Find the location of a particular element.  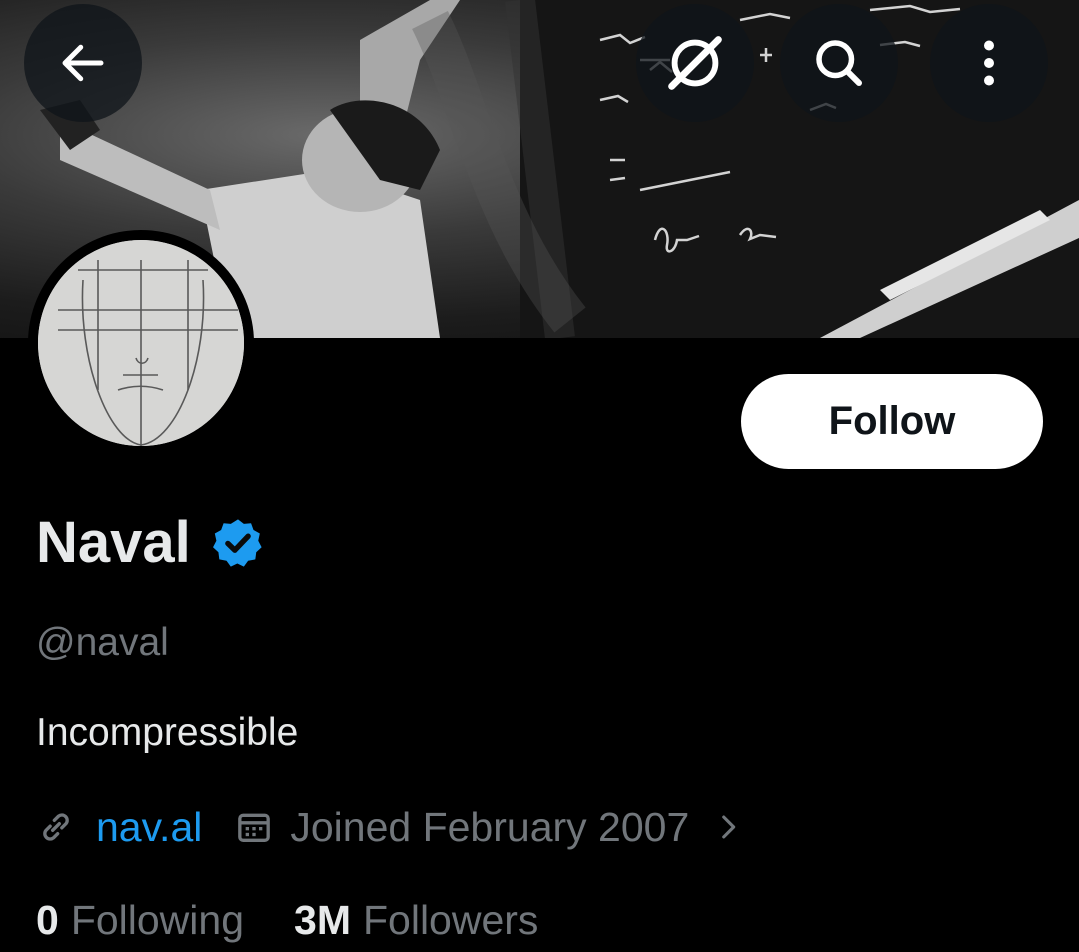

search-icon is located at coordinates (839, 63).